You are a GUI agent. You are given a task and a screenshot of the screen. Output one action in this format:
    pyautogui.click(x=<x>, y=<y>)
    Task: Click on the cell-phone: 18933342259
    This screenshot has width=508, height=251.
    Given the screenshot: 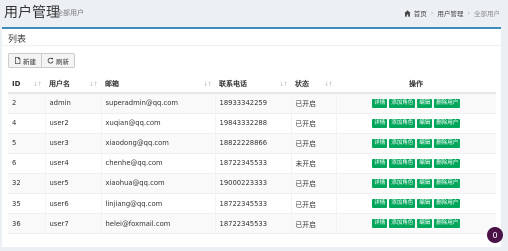 What is the action you would take?
    pyautogui.click(x=252, y=103)
    